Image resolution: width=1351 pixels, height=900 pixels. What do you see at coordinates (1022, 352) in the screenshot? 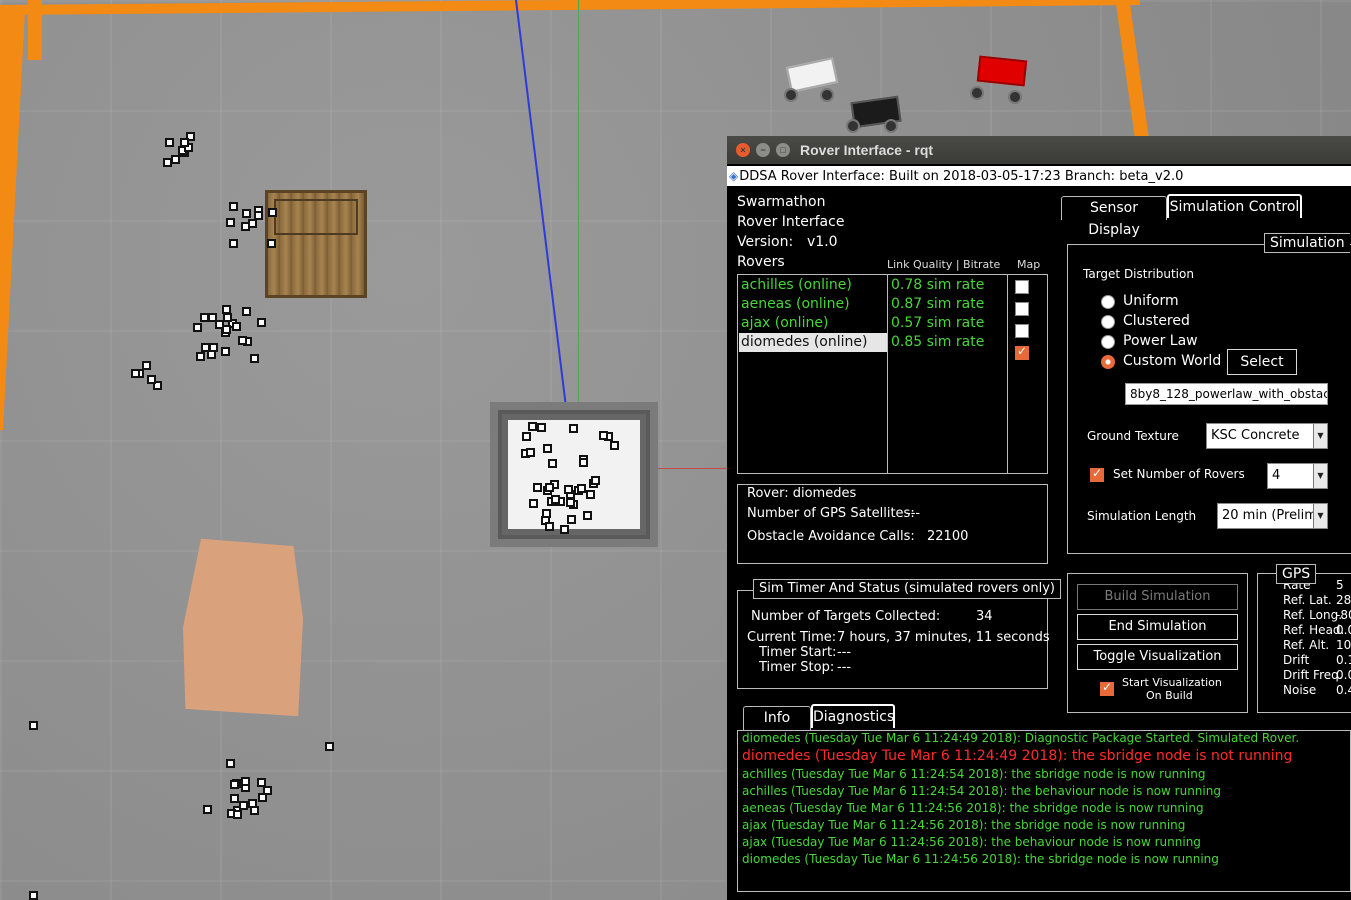
I see `map-checkbox-diomedes` at bounding box center [1022, 352].